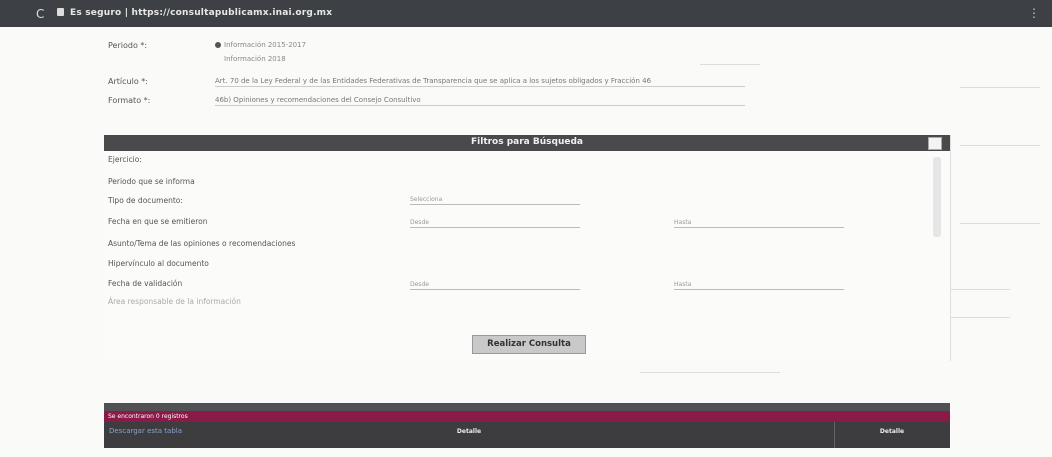 This screenshot has height=457, width=1052. Describe the element at coordinates (495, 200) in the screenshot. I see `tipo-documento-select: Selecciona` at that location.